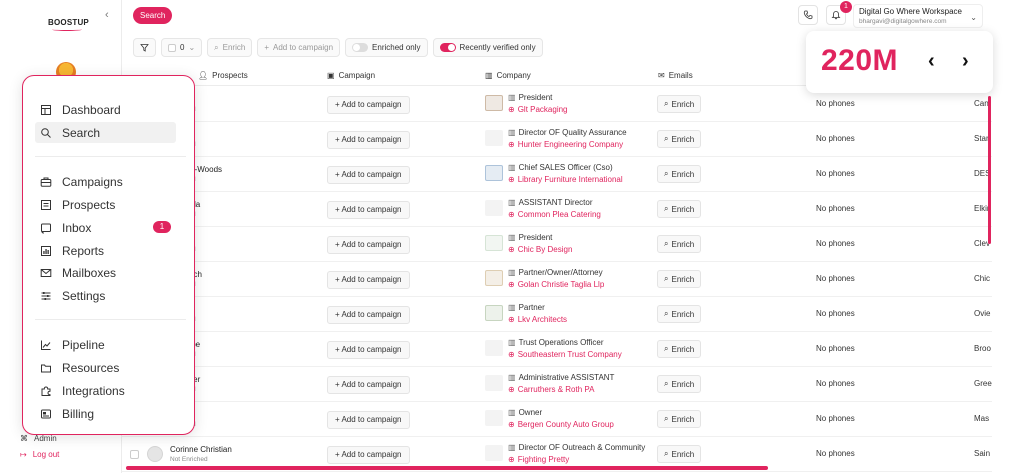  I want to click on menu-item-pipeline: Pipeline, so click(105, 344).